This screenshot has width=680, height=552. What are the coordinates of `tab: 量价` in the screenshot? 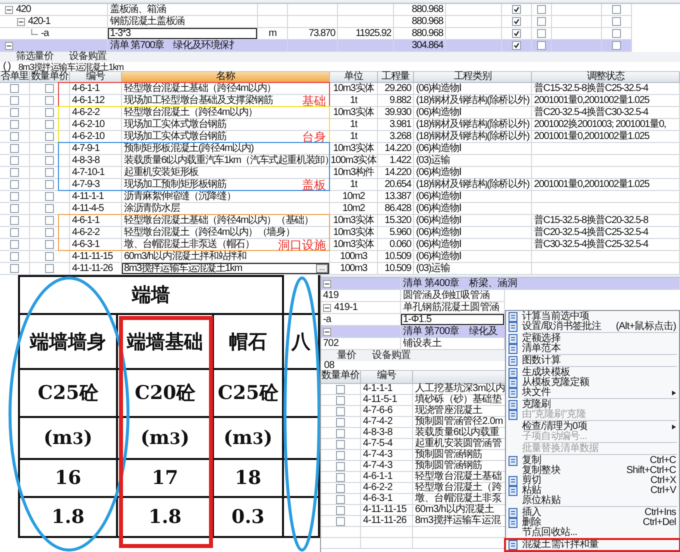 It's located at (346, 356).